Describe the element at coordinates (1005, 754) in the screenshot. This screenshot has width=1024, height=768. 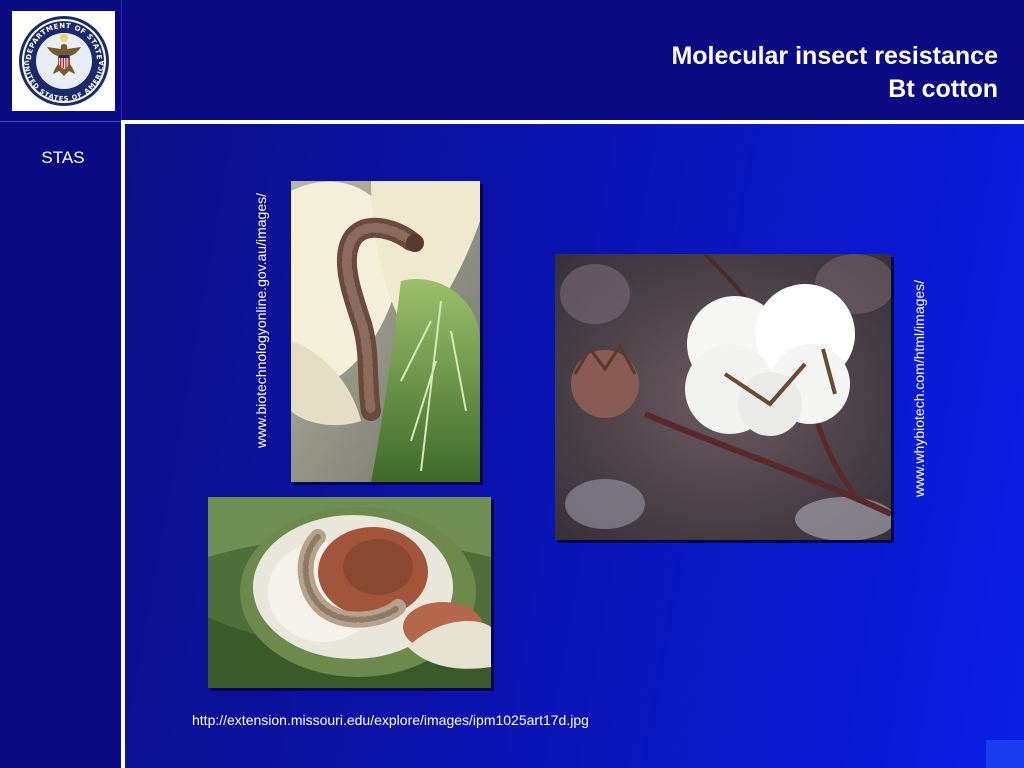
I see `corner-decoration` at that location.